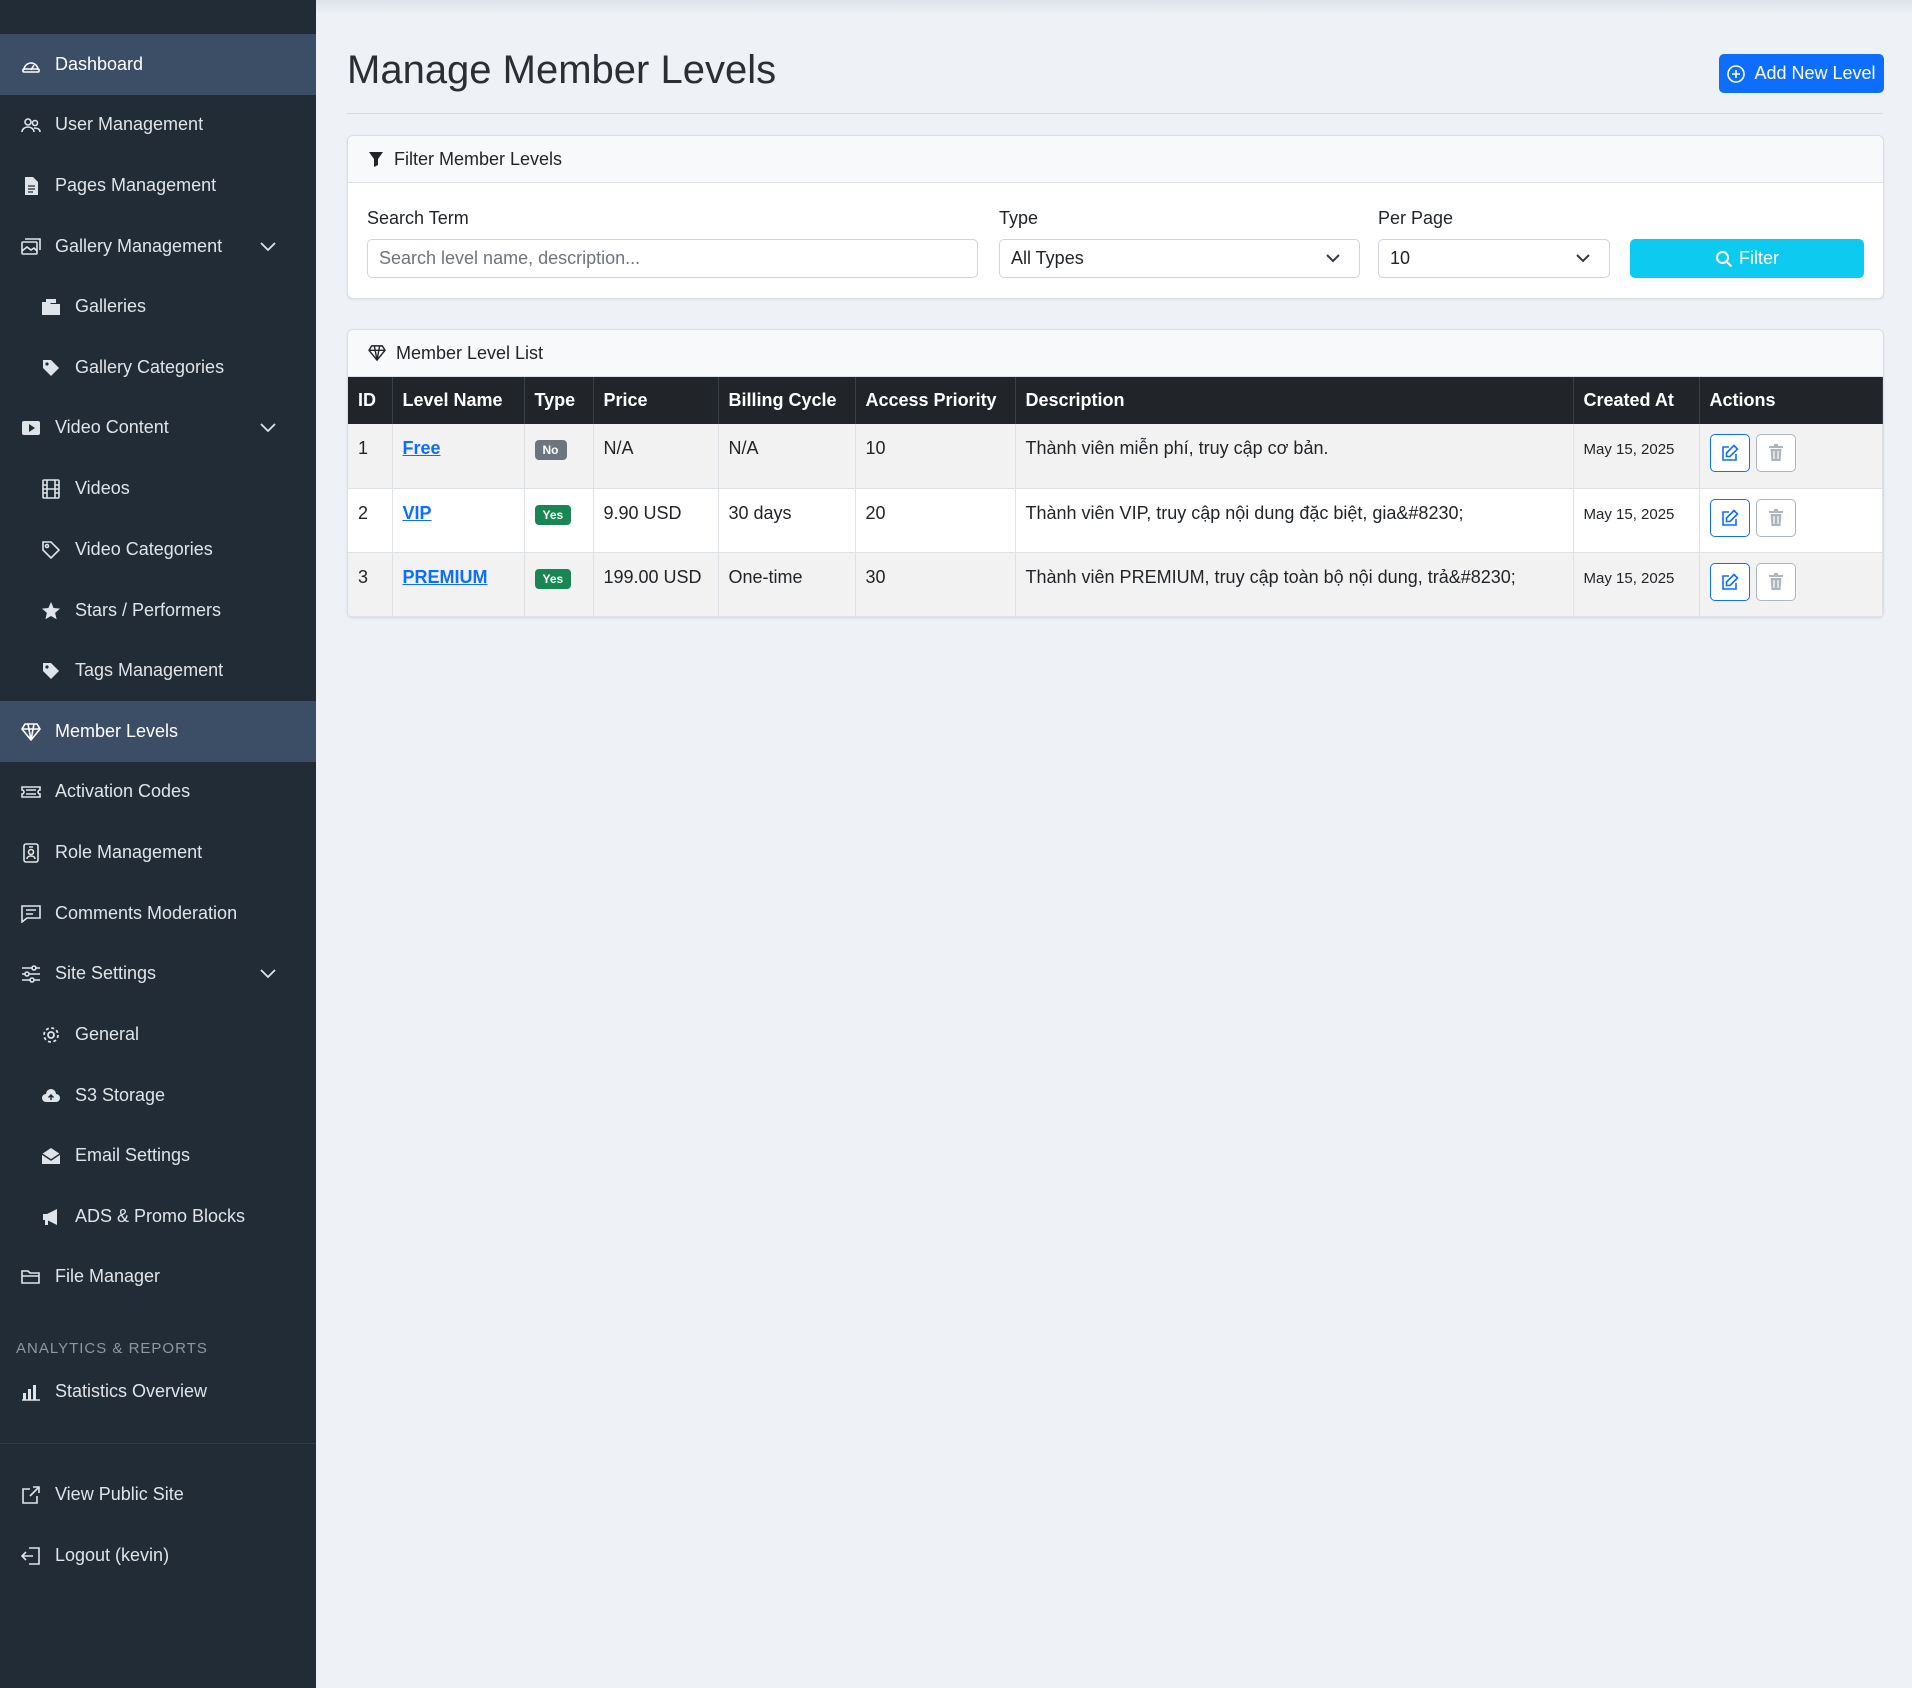 Image resolution: width=1912 pixels, height=1688 pixels. Describe the element at coordinates (656, 520) in the screenshot. I see `cell-price: 9.90 USD` at that location.